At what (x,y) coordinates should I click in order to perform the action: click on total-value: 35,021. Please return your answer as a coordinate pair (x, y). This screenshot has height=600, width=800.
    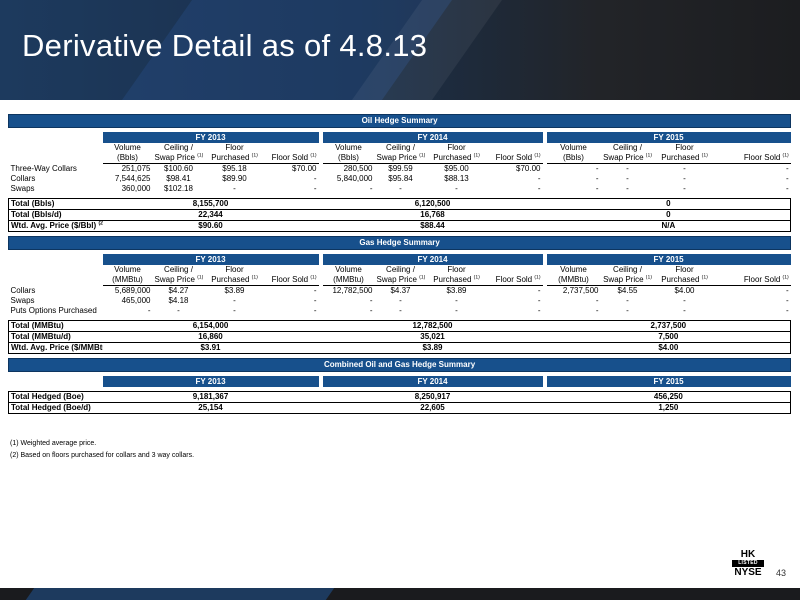
    Looking at the image, I should click on (432, 337).